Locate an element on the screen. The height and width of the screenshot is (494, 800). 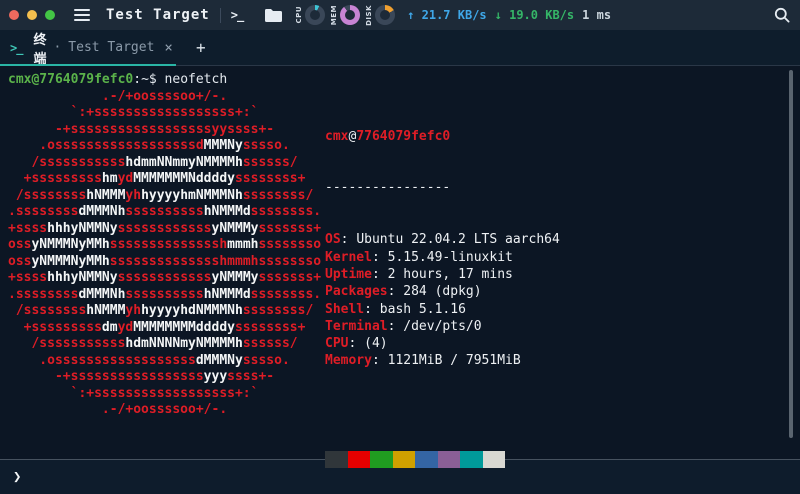
gauge-ring-mem-icon is located at coordinates (350, 14).